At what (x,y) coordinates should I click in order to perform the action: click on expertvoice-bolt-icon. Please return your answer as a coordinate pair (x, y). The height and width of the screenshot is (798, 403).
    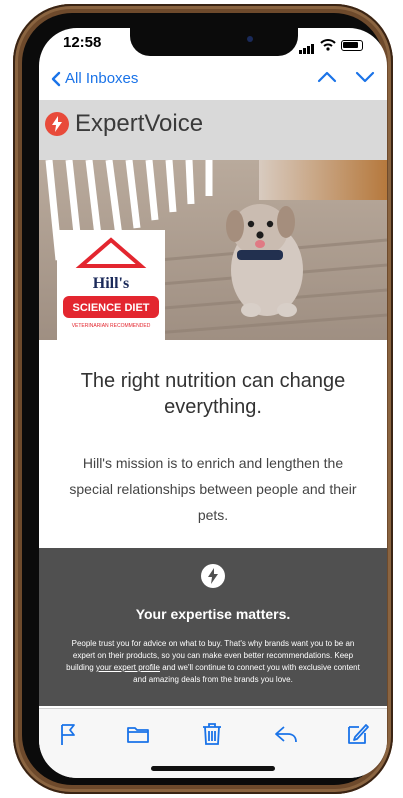
    Looking at the image, I should click on (57, 124).